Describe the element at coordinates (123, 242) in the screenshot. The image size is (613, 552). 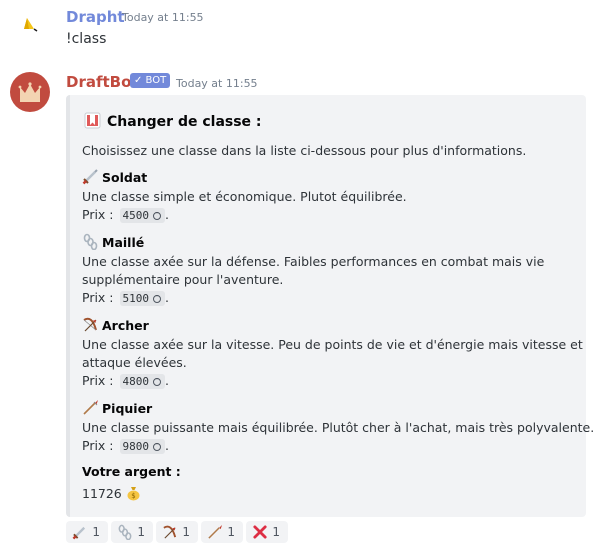
I see `class-name-label: Maillé` at that location.